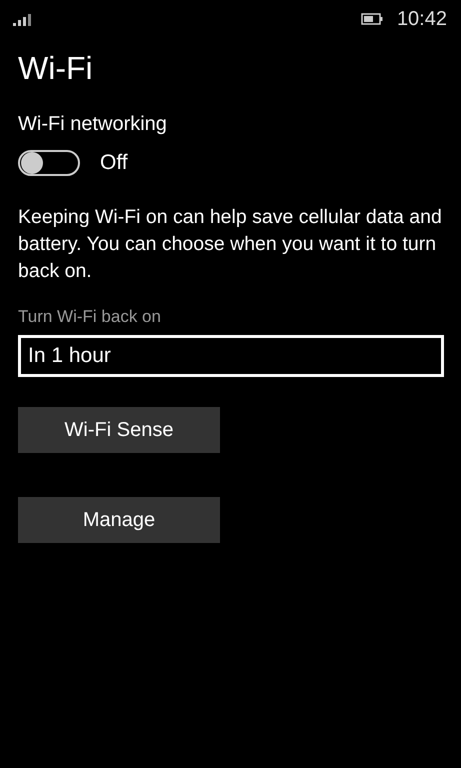  What do you see at coordinates (92, 124) in the screenshot?
I see `setting-label: Wi-Fi networking` at bounding box center [92, 124].